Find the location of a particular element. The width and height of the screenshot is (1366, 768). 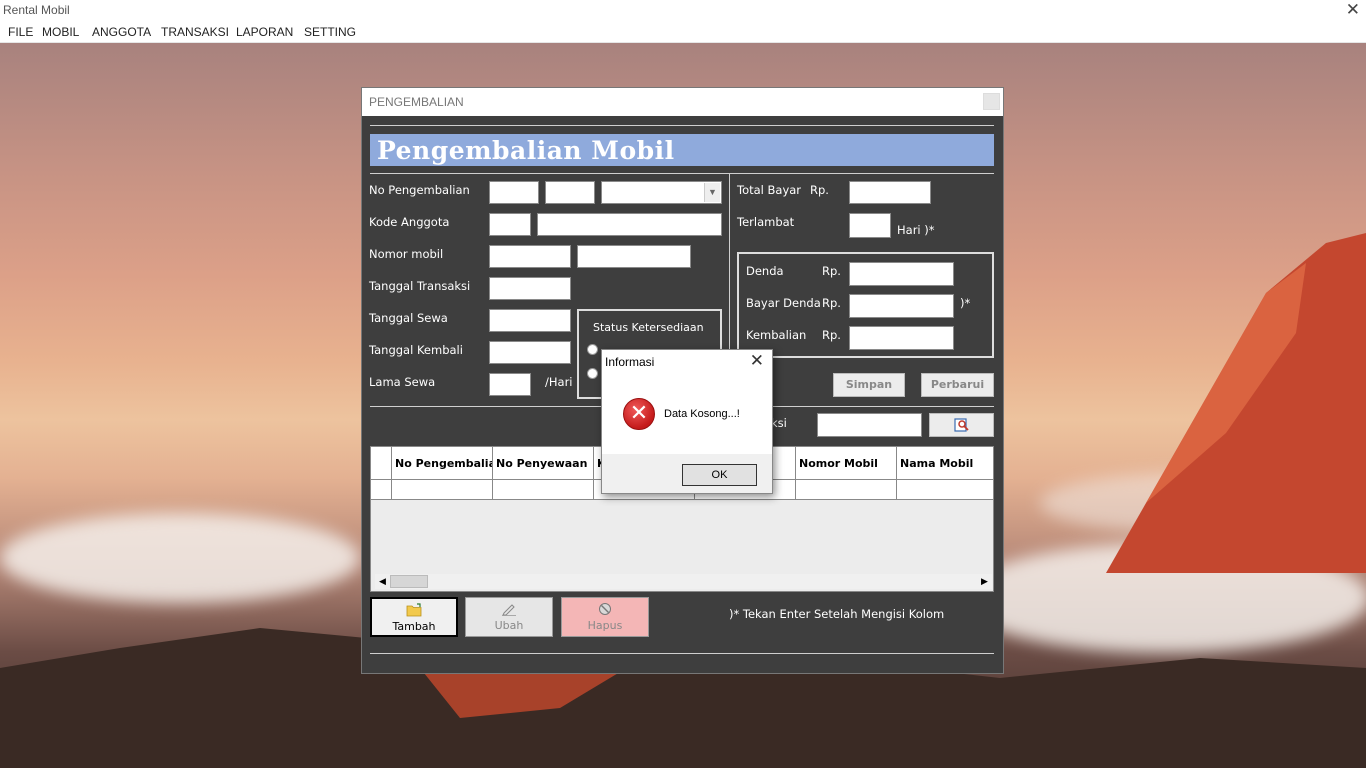

simpan-button: Simpan is located at coordinates (869, 385).